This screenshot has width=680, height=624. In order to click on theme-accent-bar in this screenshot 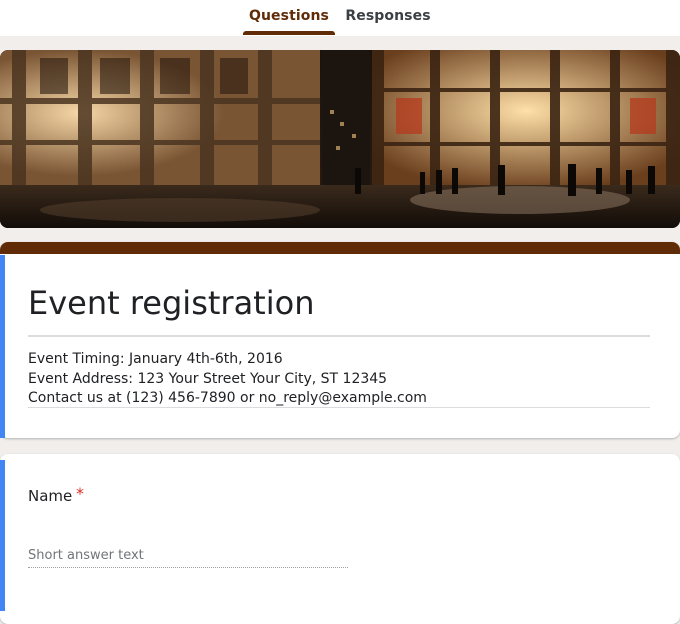, I will do `click(340, 248)`.